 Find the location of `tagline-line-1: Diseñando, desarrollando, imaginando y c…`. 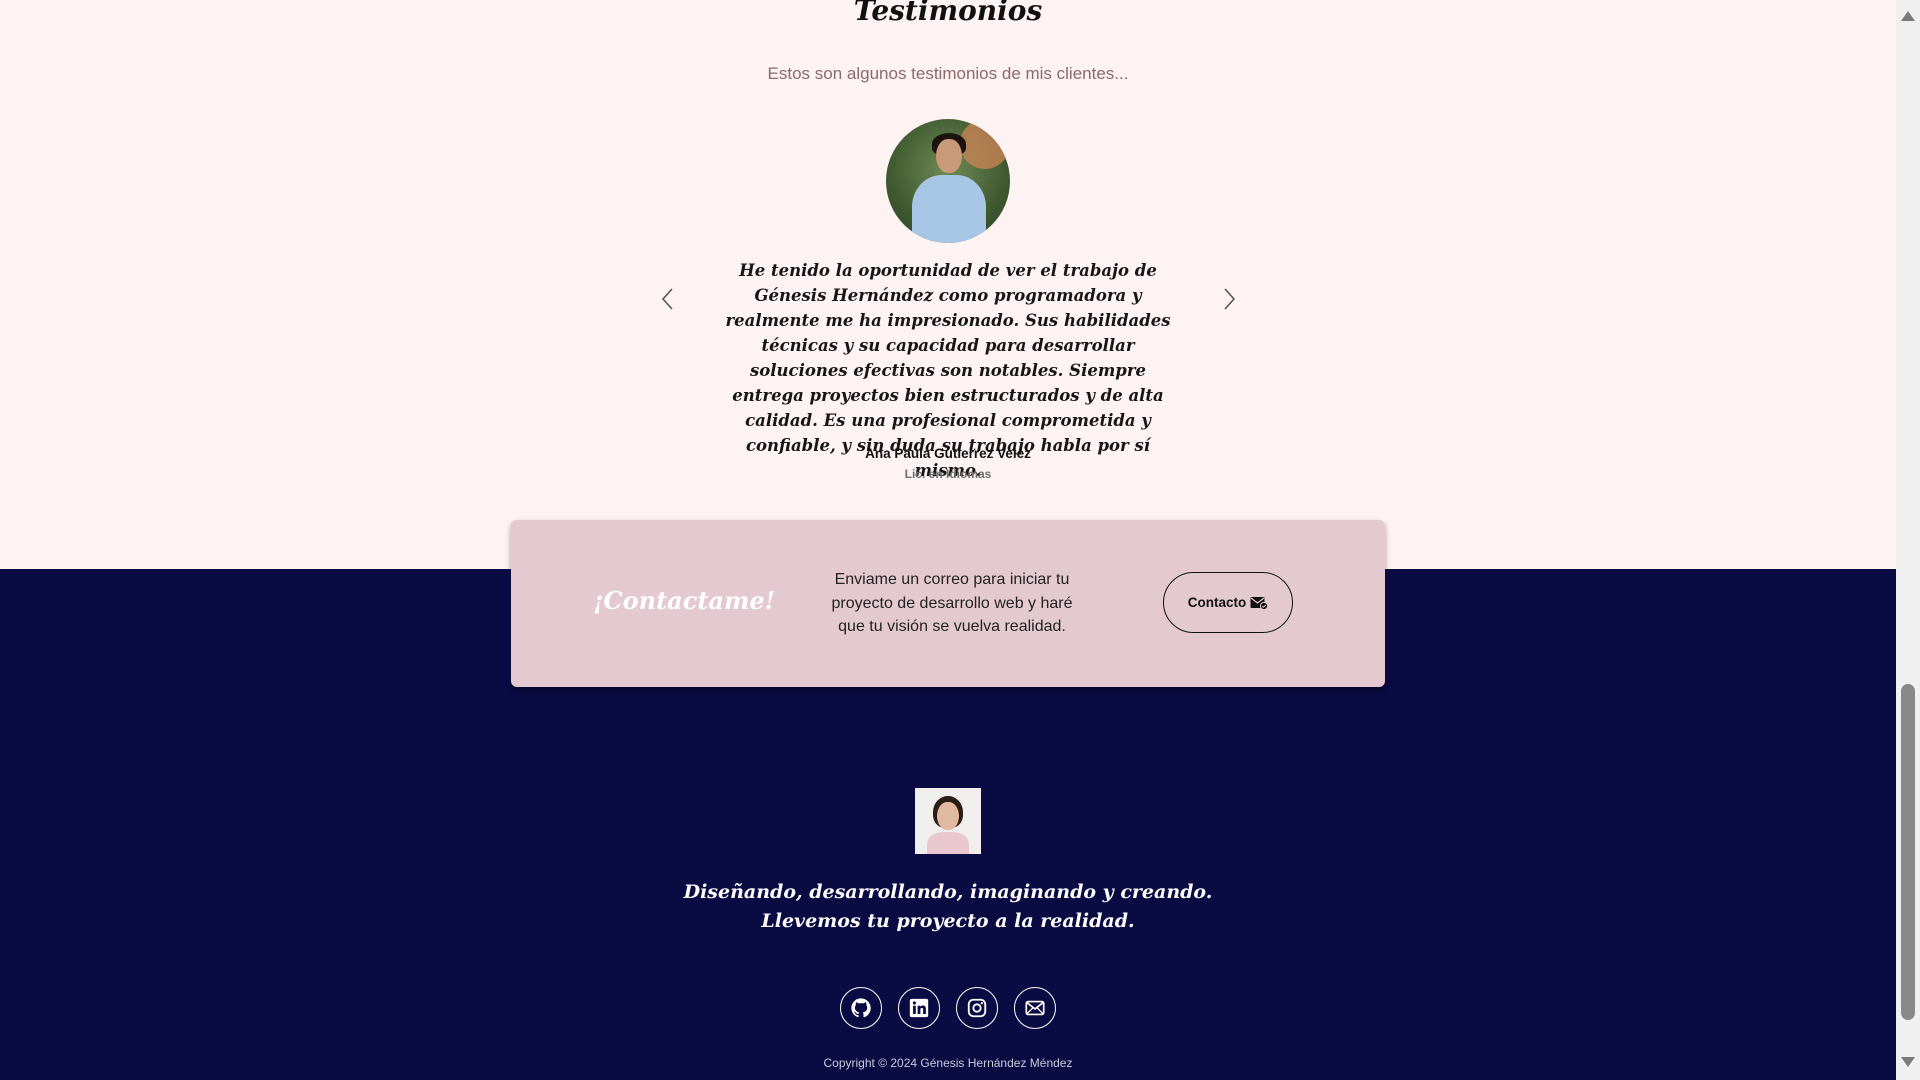

tagline-line-1: Diseñando, desarrollando, imaginando y c… is located at coordinates (948, 892).